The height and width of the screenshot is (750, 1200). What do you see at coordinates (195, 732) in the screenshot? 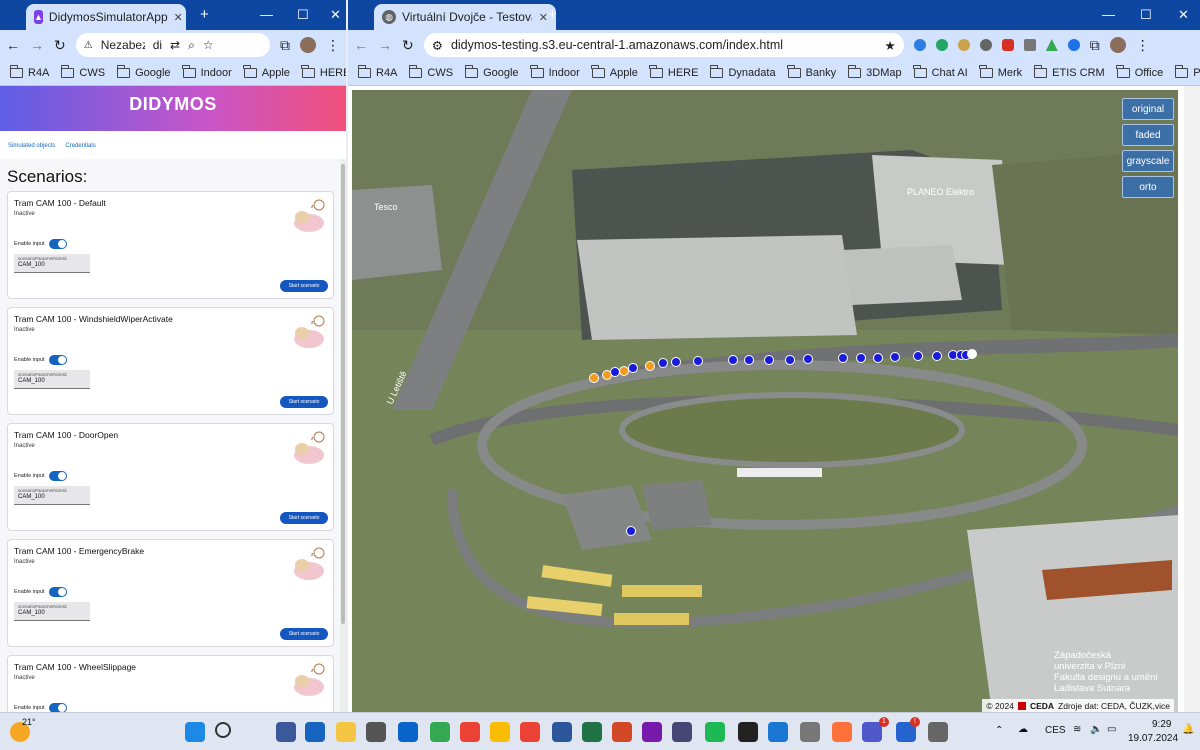
I see `windows-start-icon` at bounding box center [195, 732].